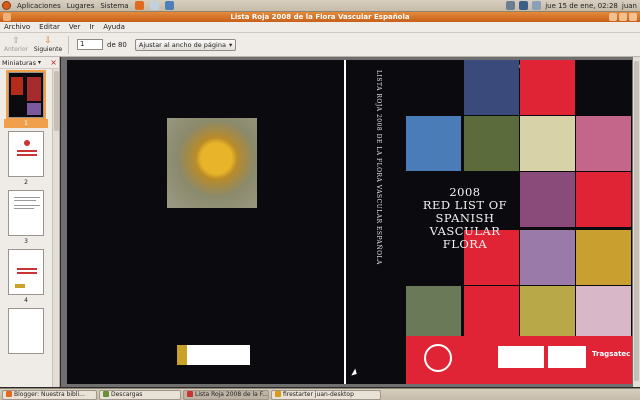 This screenshot has height=400, width=640. What do you see at coordinates (26, 95) in the screenshot?
I see `thumbnail-cover` at bounding box center [26, 95].